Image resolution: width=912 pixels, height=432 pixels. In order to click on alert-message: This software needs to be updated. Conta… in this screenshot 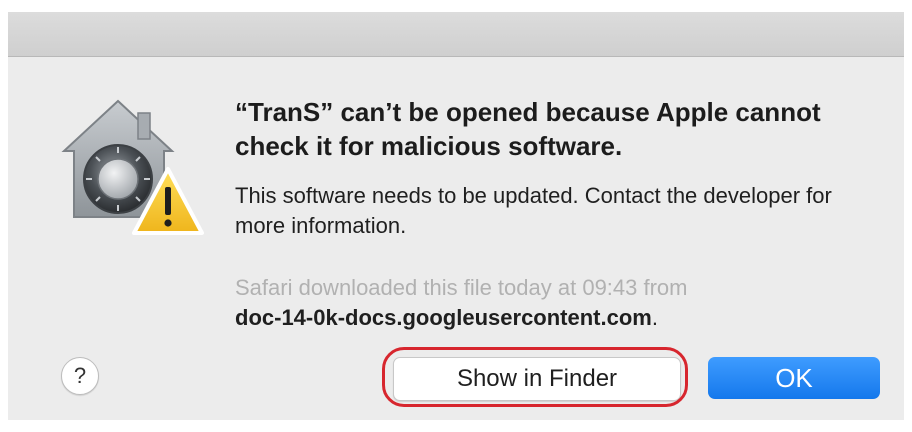, I will do `click(533, 210)`.